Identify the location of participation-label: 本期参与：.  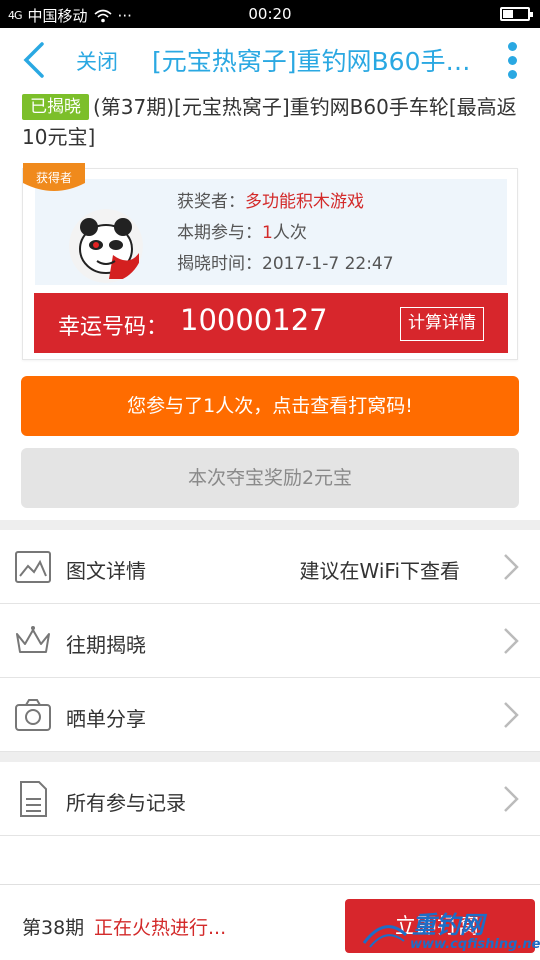
(219, 233).